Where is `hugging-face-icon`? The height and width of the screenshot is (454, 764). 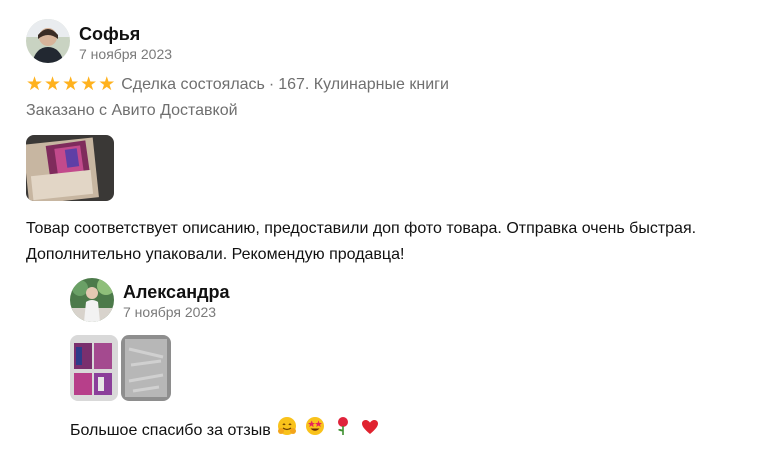
hugging-face-icon is located at coordinates (287, 430).